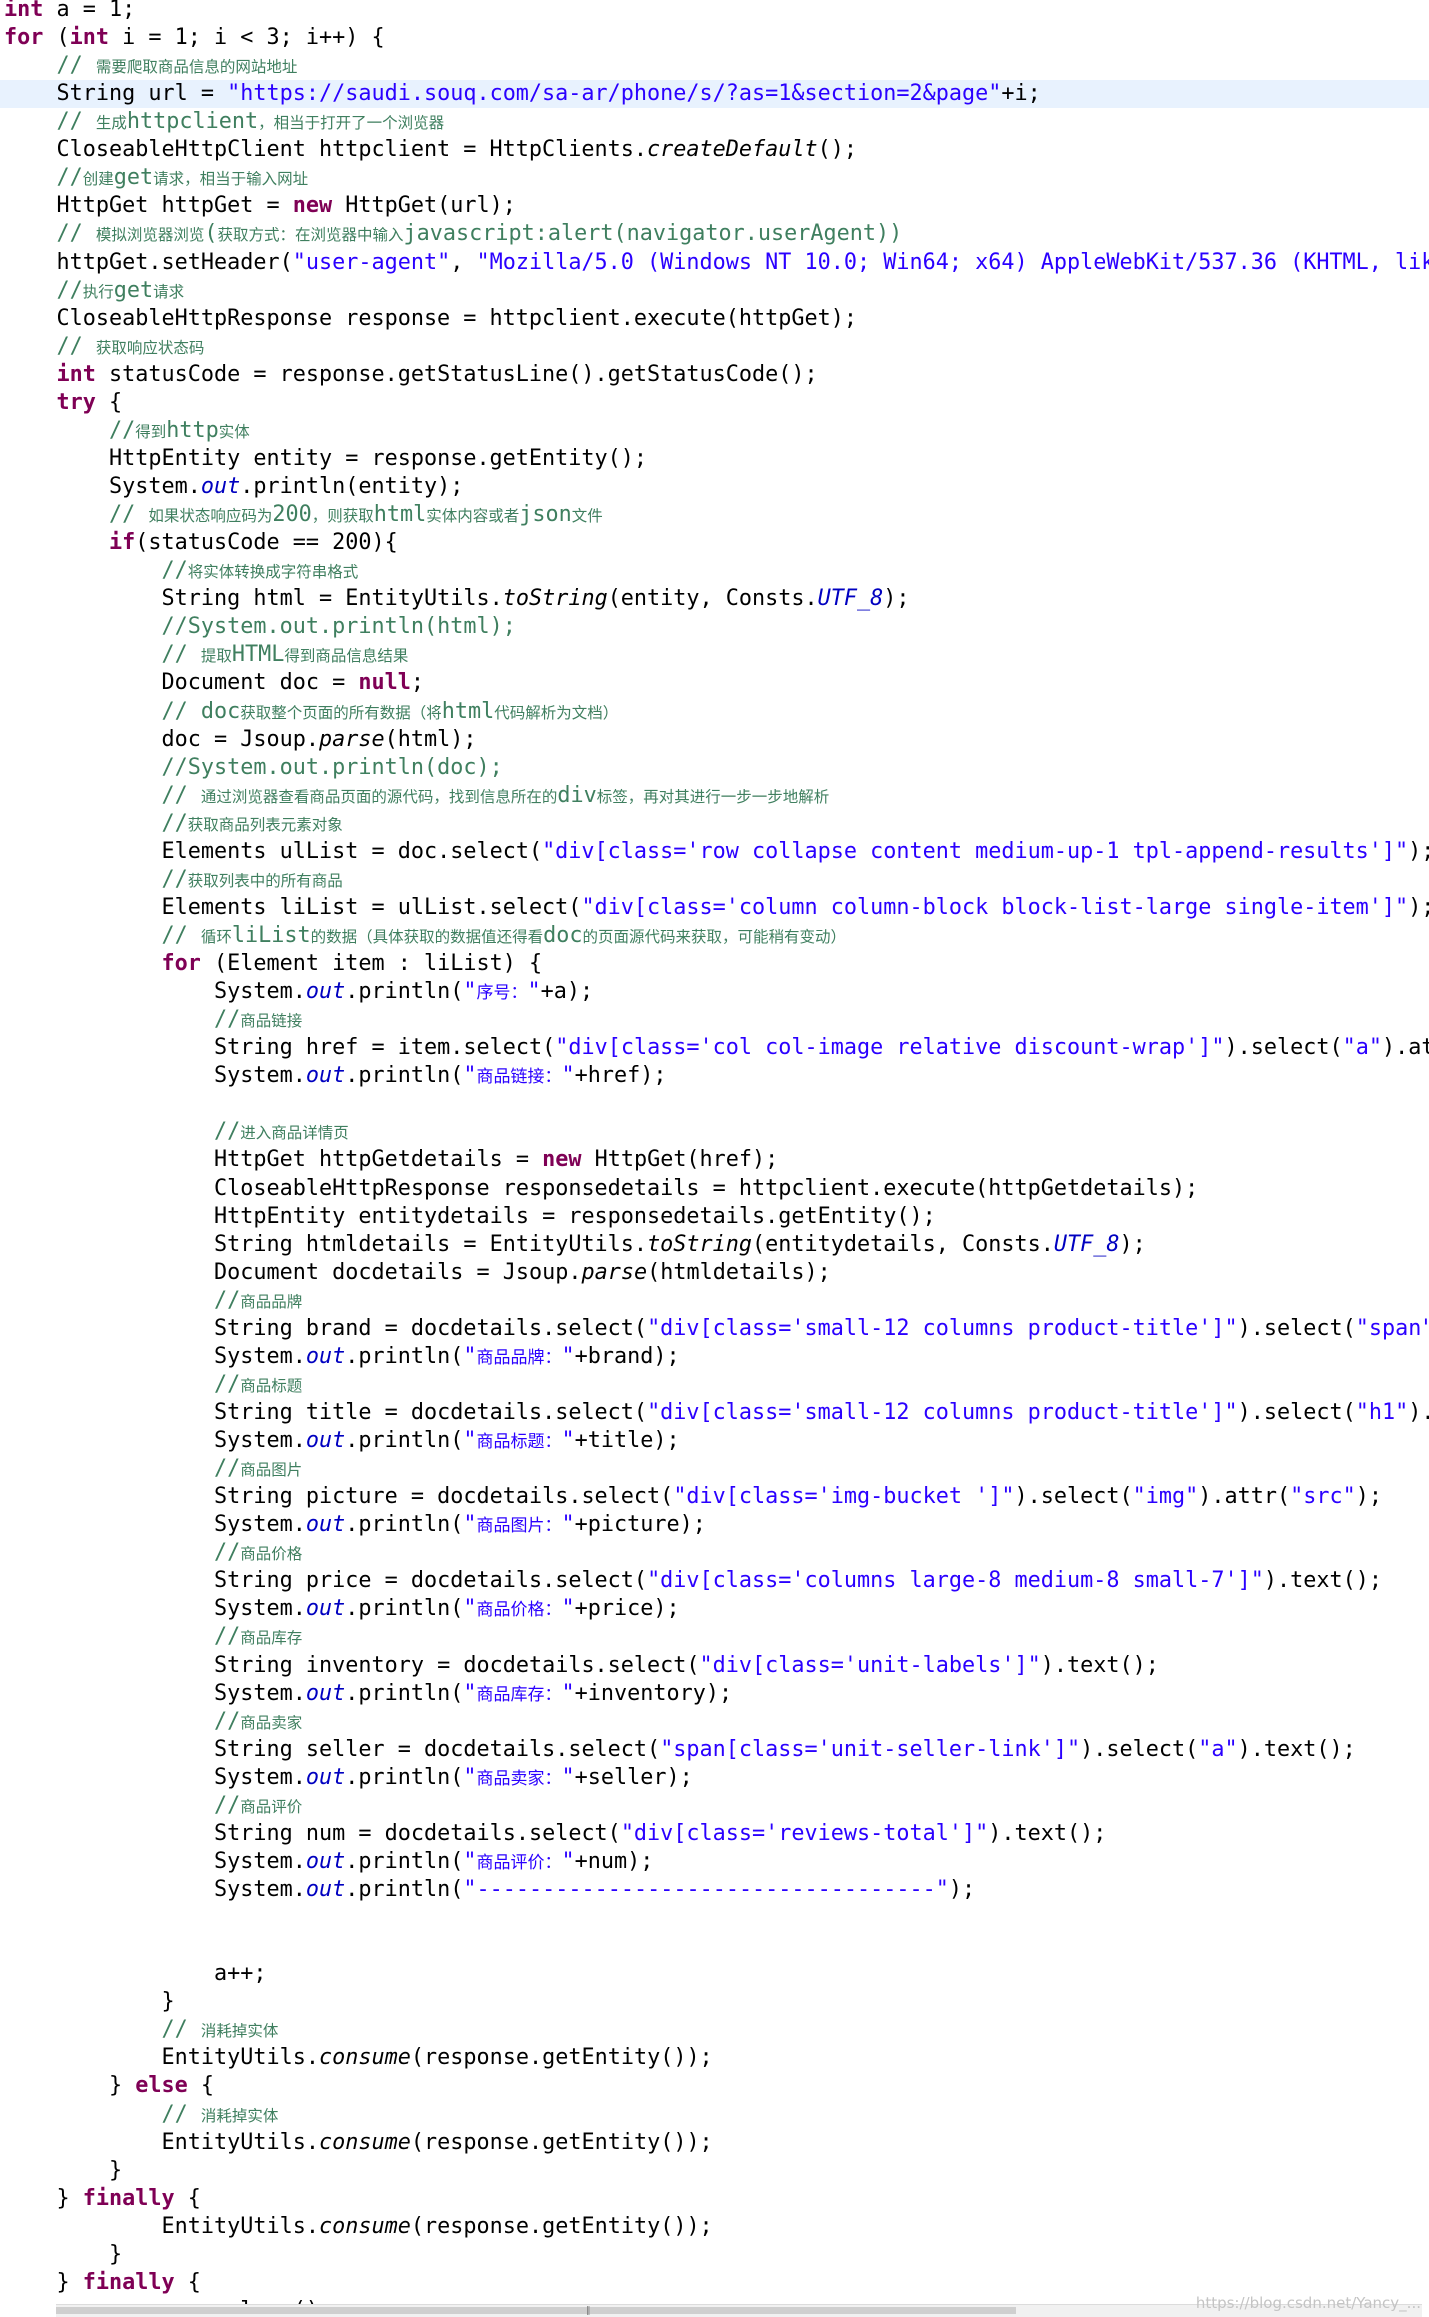 Image resolution: width=1429 pixels, height=2317 pixels. I want to click on code-token: "商品评价：", so click(519, 1861).